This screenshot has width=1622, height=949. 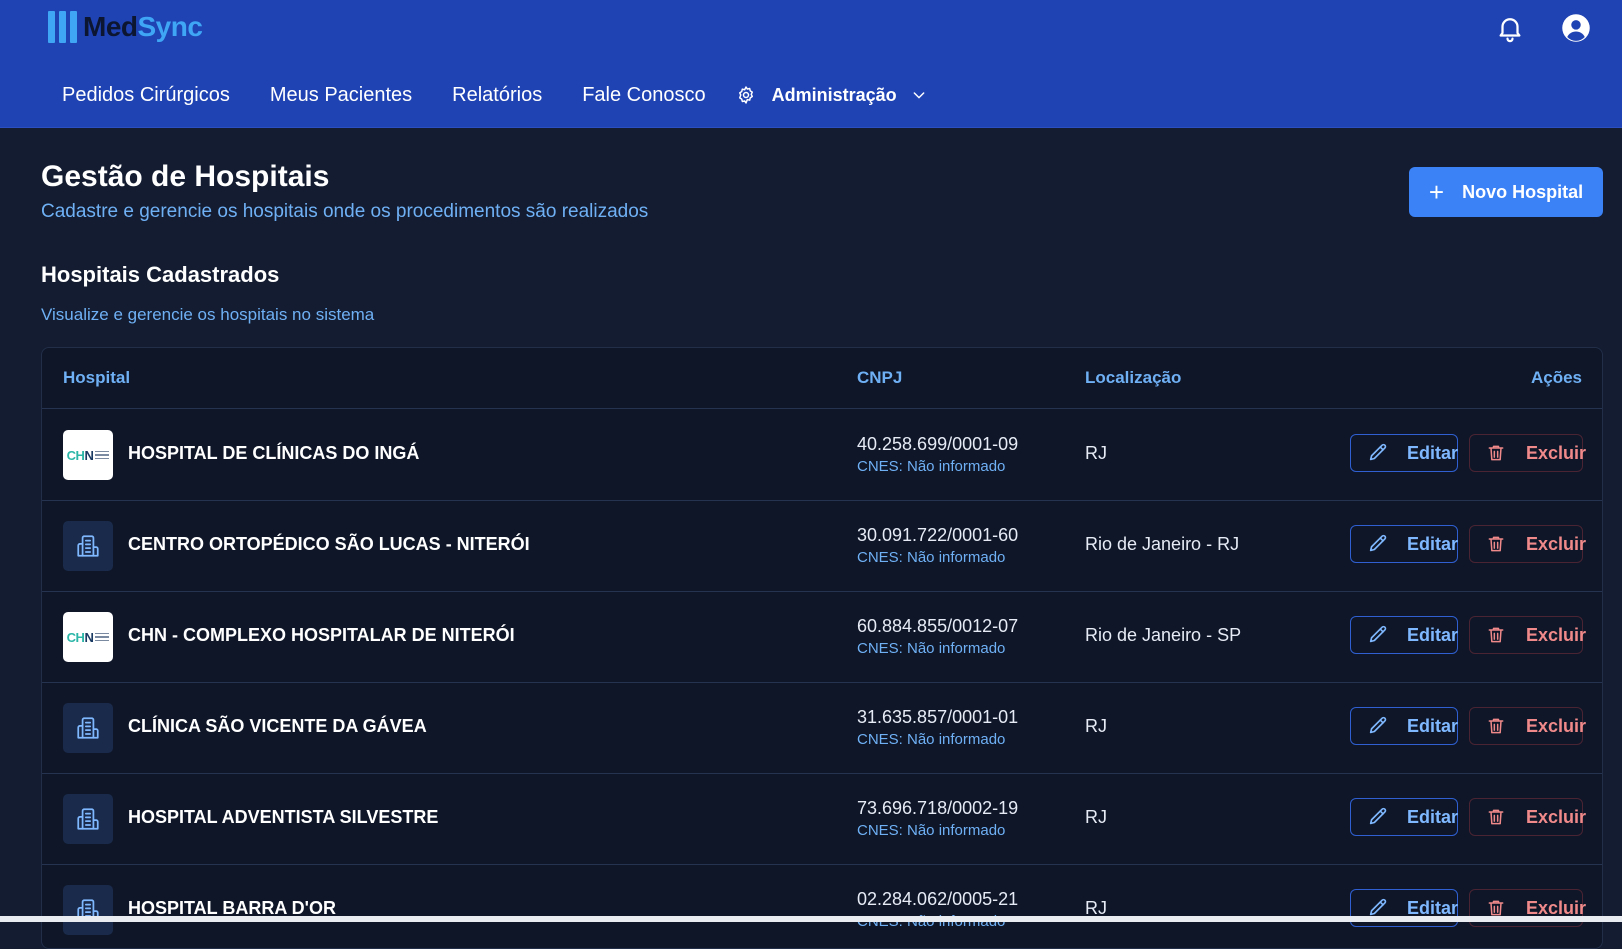 What do you see at coordinates (274, 453) in the screenshot?
I see `hospital-name: HOSPITAL DE CLÍNICAS DO INGÁ` at bounding box center [274, 453].